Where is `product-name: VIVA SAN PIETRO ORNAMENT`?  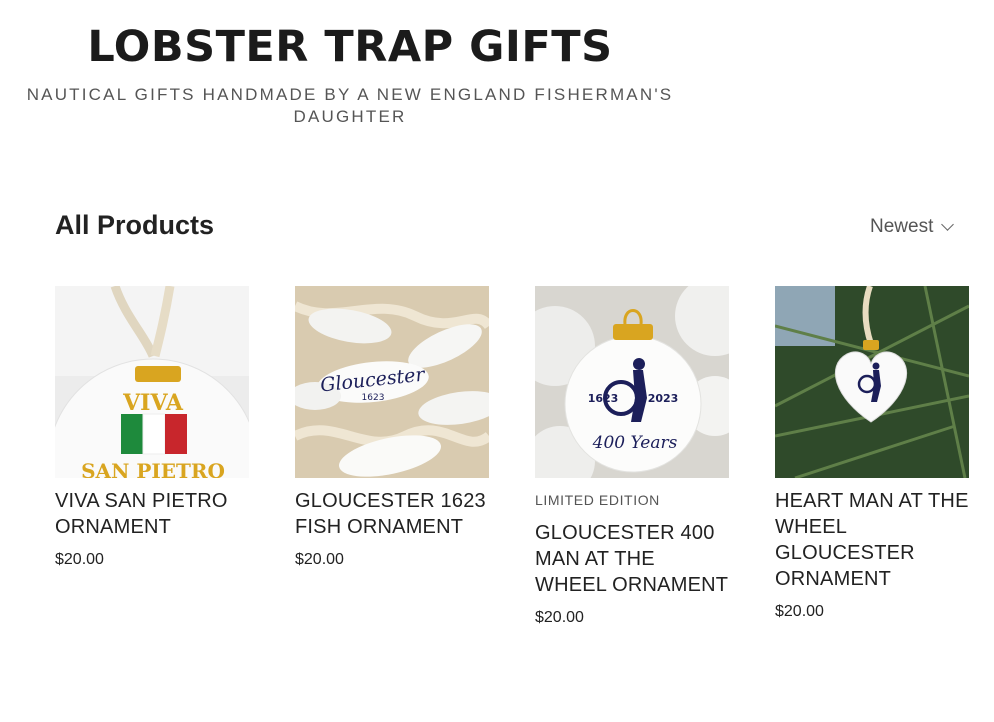
product-name: VIVA SAN PIETRO ORNAMENT is located at coordinates (152, 514).